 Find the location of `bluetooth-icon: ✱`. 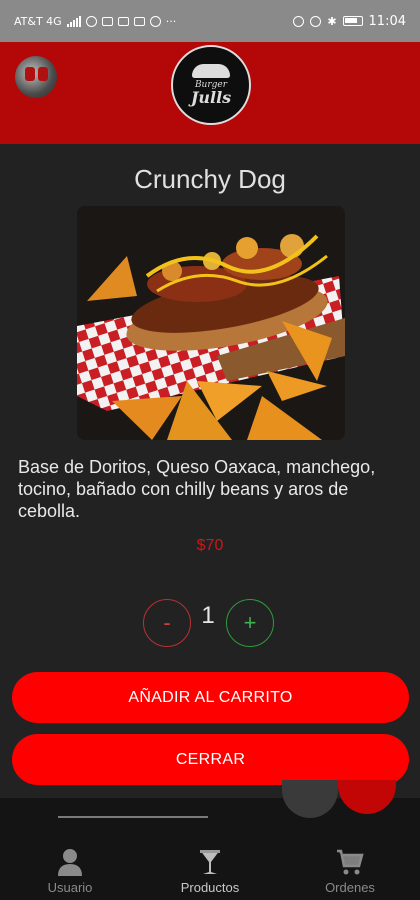

bluetooth-icon: ✱ is located at coordinates (332, 21).